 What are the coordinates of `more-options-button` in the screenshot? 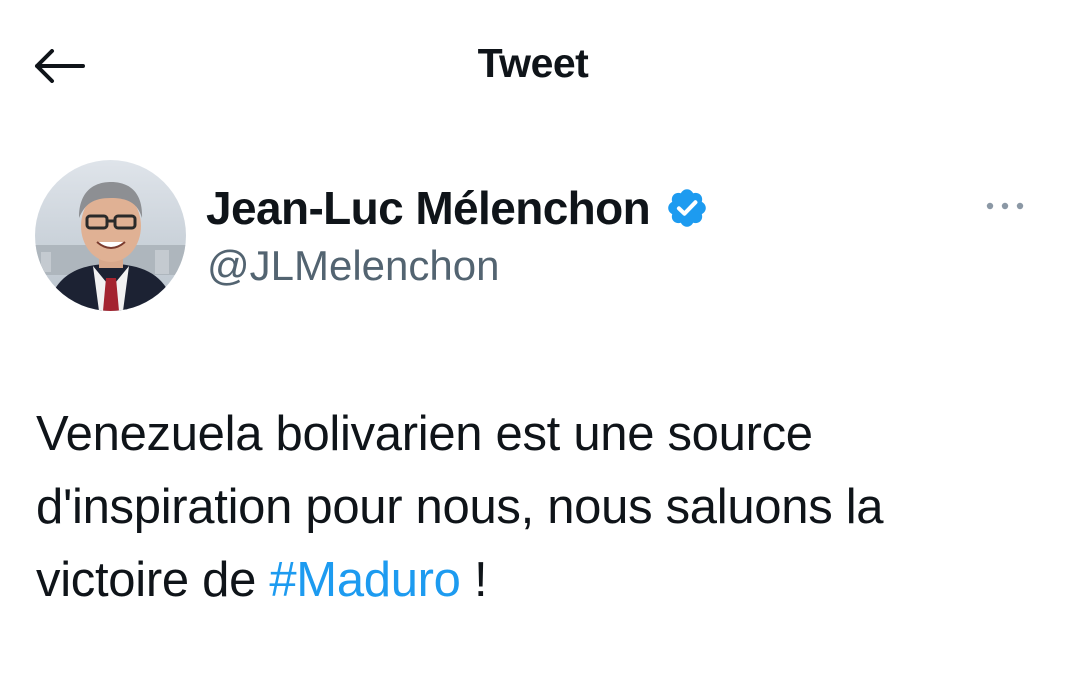 It's located at (1005, 206).